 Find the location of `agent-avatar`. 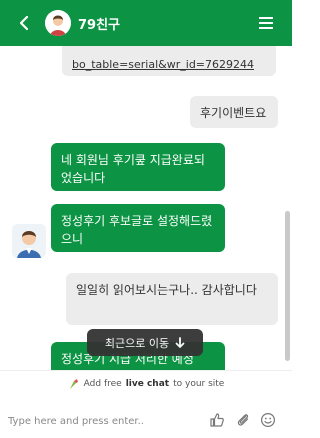

agent-avatar is located at coordinates (29, 241).